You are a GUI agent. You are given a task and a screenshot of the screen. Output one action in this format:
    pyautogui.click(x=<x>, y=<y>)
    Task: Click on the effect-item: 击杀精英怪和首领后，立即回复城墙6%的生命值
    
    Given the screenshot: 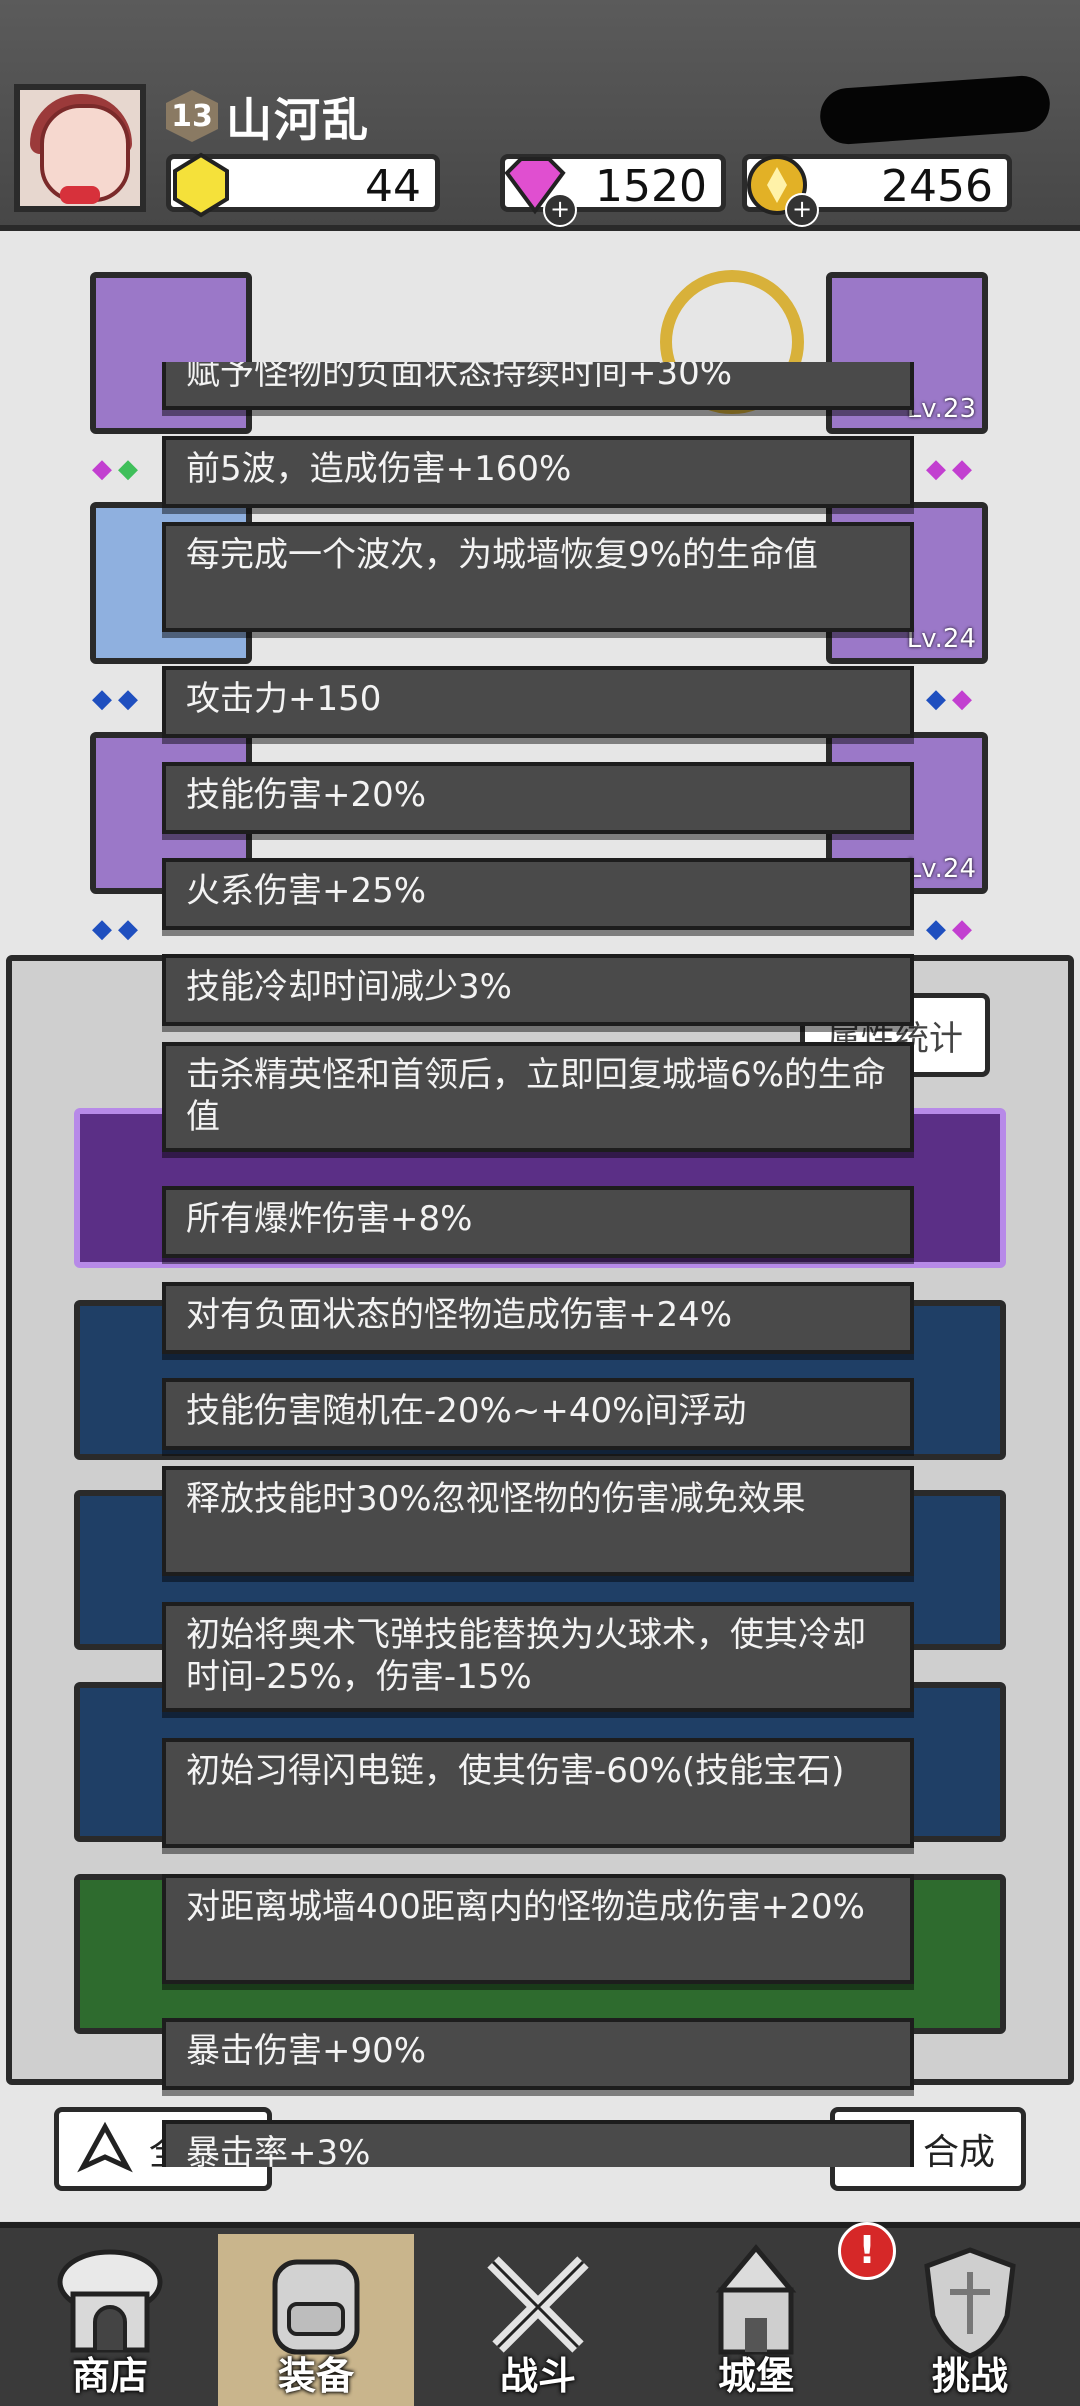 What is the action you would take?
    pyautogui.click(x=538, y=1097)
    